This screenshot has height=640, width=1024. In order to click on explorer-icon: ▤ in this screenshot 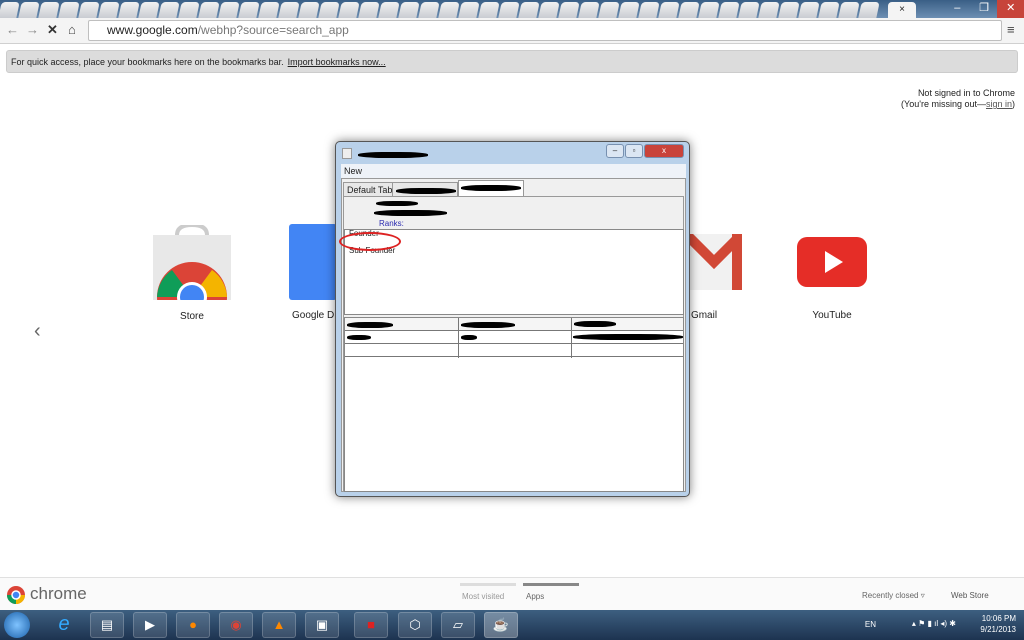, I will do `click(107, 625)`.